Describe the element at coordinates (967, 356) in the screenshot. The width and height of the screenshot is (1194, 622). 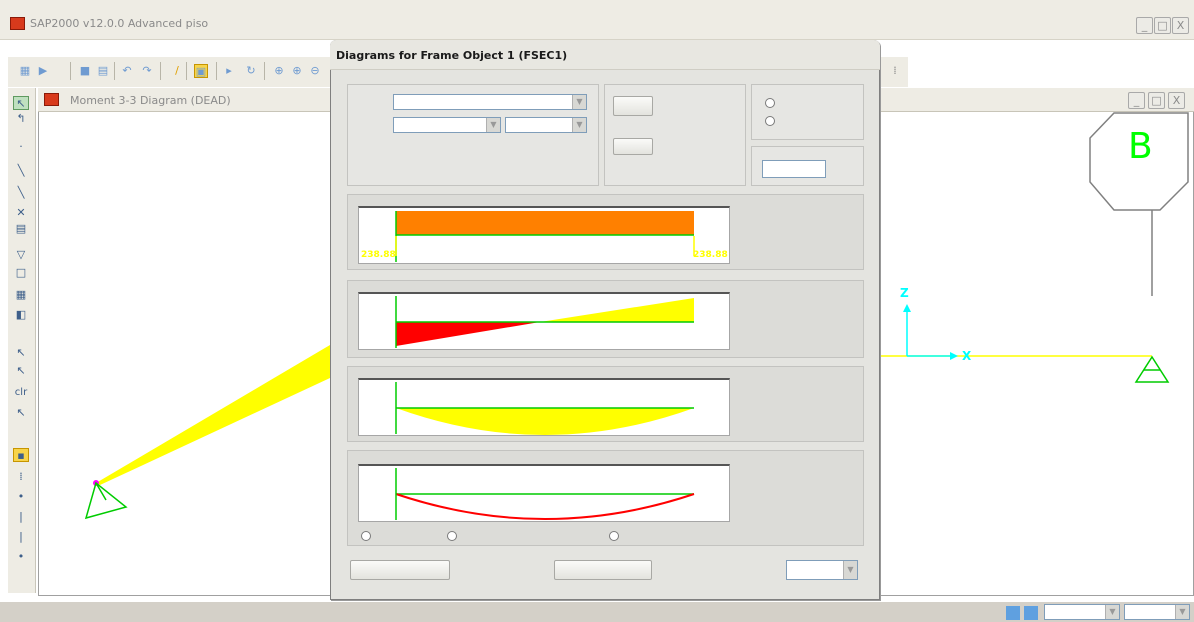
I see `x-axis-label: X` at that location.